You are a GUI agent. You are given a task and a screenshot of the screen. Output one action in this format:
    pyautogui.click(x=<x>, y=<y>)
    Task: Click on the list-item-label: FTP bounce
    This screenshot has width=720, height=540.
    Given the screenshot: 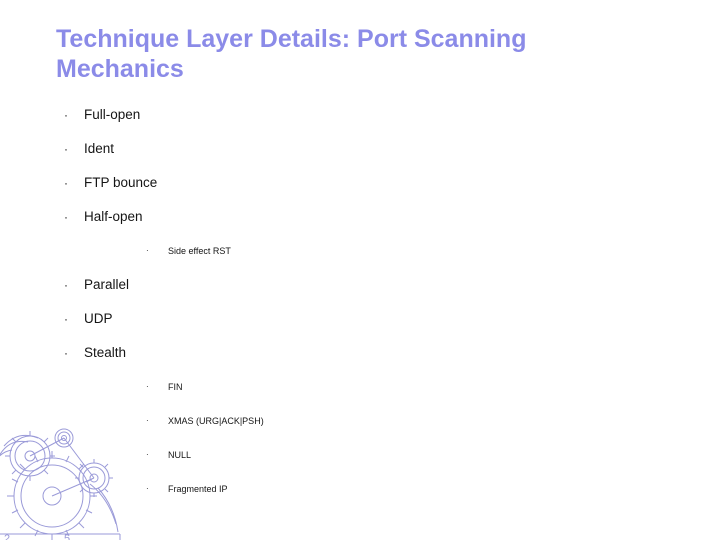 What is the action you would take?
    pyautogui.click(x=121, y=182)
    